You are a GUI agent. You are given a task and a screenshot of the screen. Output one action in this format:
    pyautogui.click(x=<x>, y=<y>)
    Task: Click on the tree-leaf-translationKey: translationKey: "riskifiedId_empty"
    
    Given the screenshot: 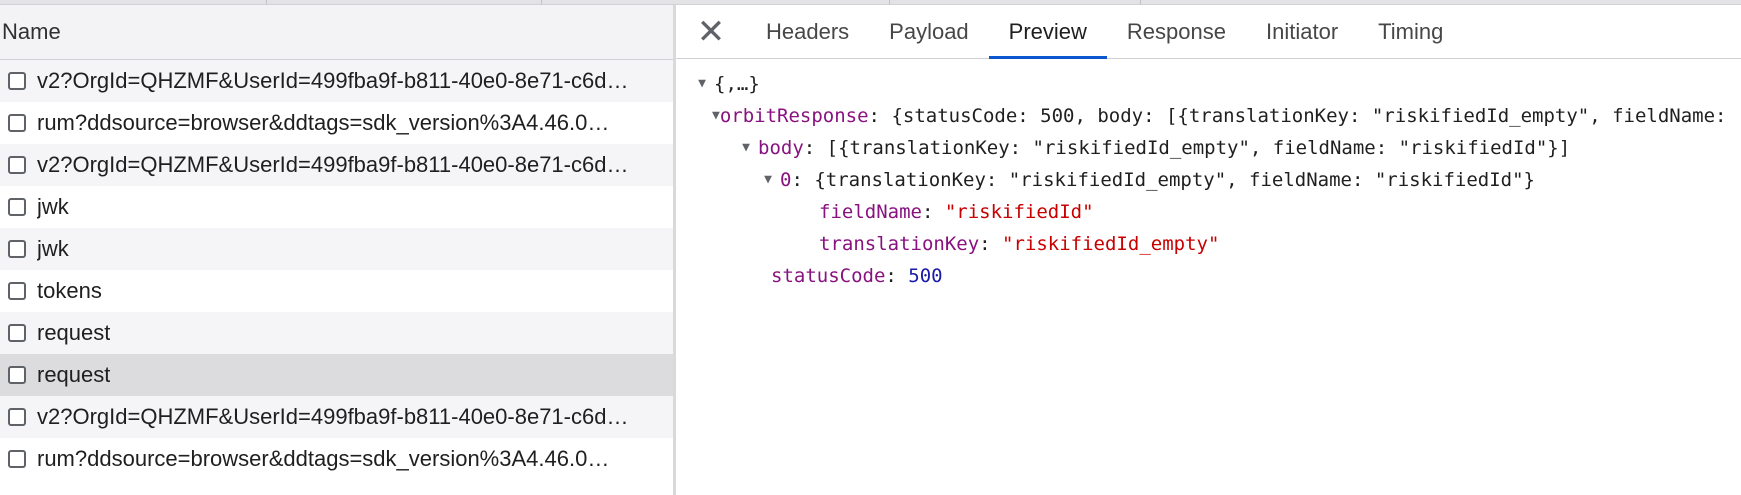 What is the action you would take?
    pyautogui.click(x=1208, y=244)
    